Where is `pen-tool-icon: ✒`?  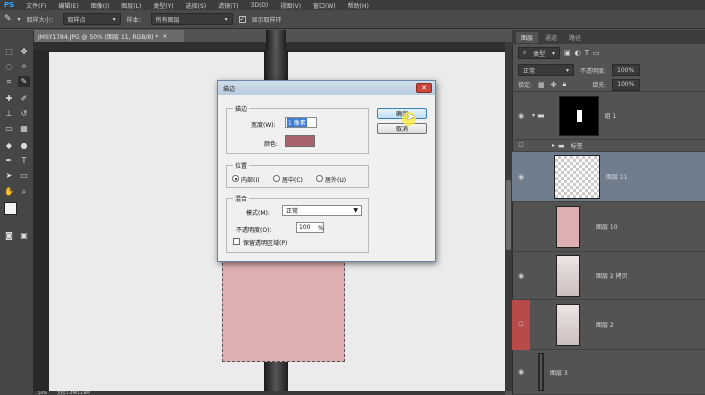 pen-tool-icon: ✒ is located at coordinates (9, 160).